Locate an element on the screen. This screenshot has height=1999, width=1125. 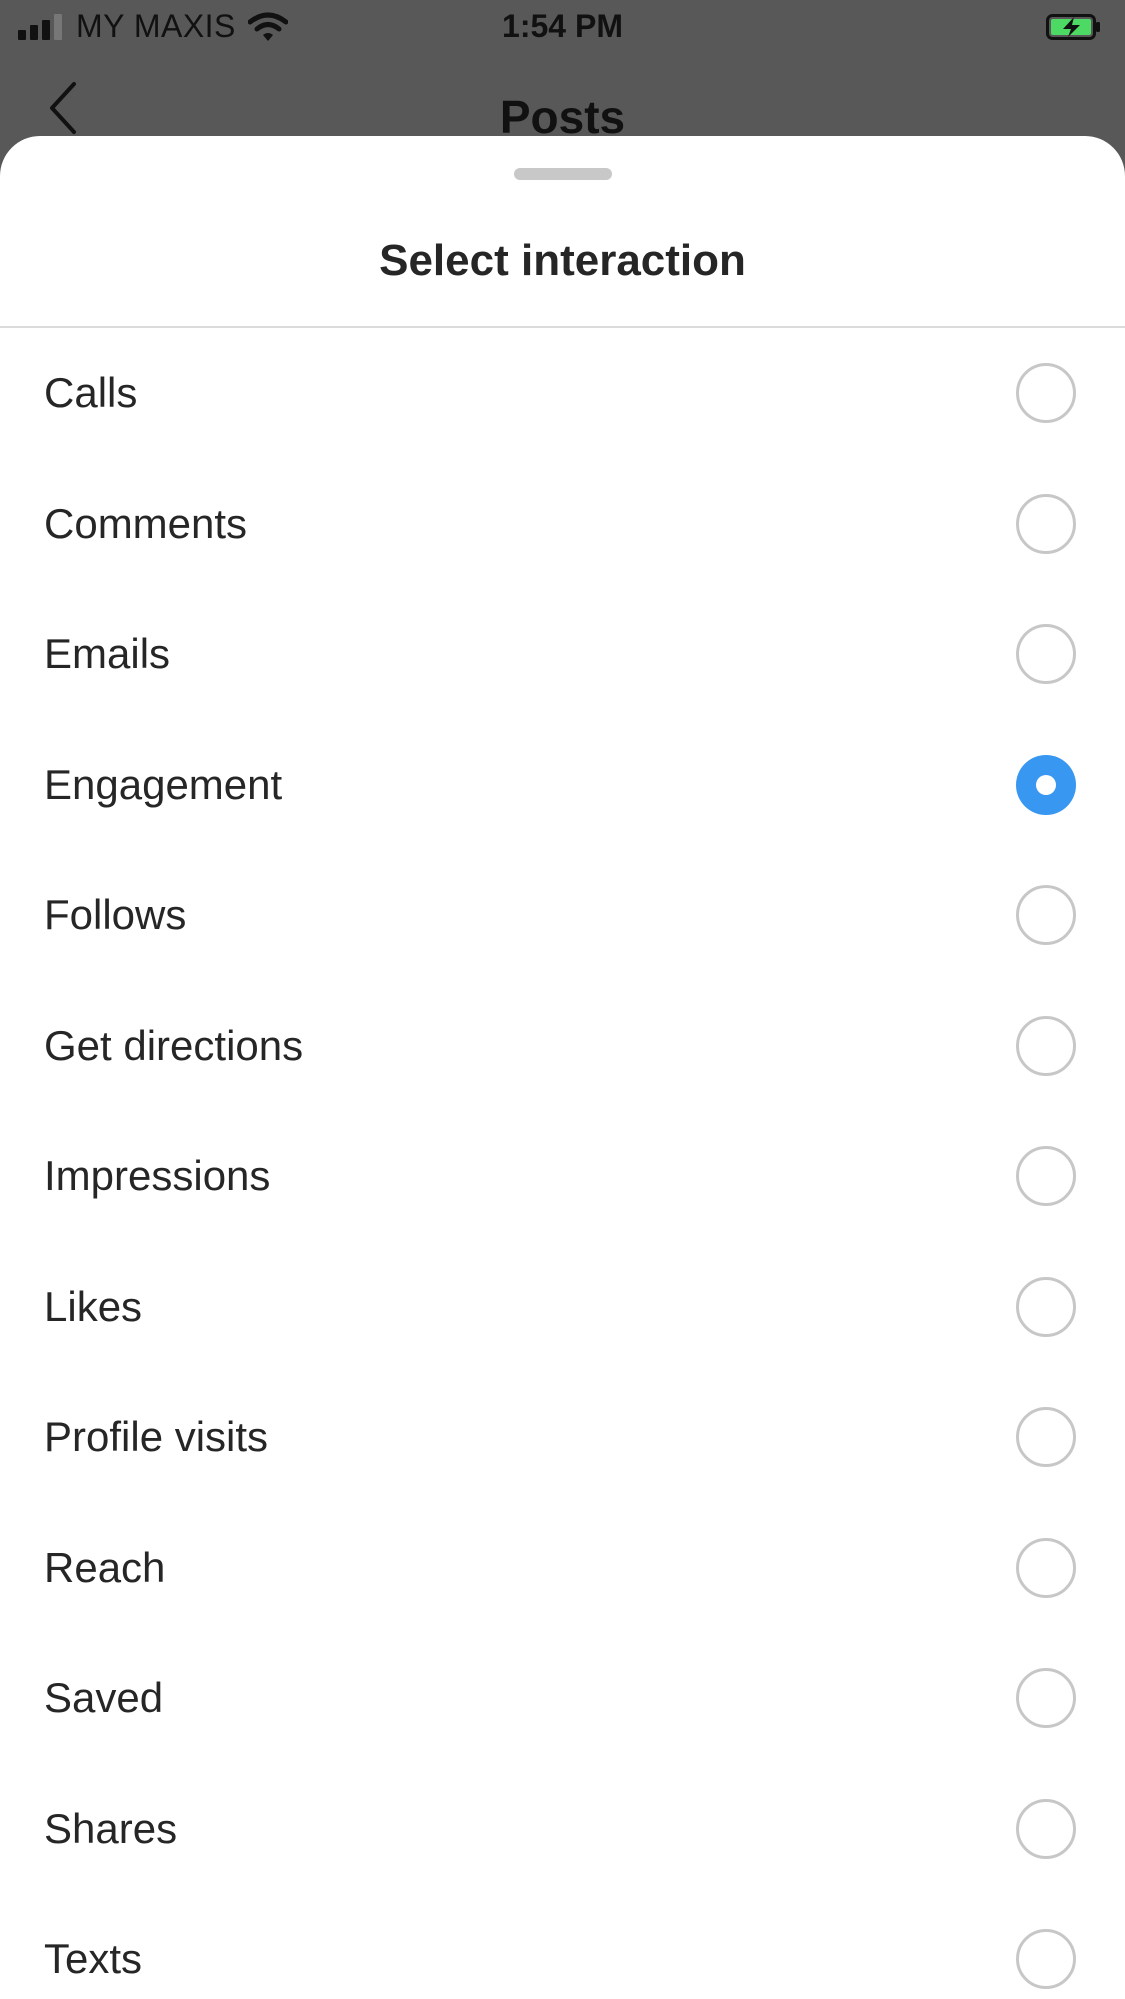
battery-charging-icon is located at coordinates (1073, 27).